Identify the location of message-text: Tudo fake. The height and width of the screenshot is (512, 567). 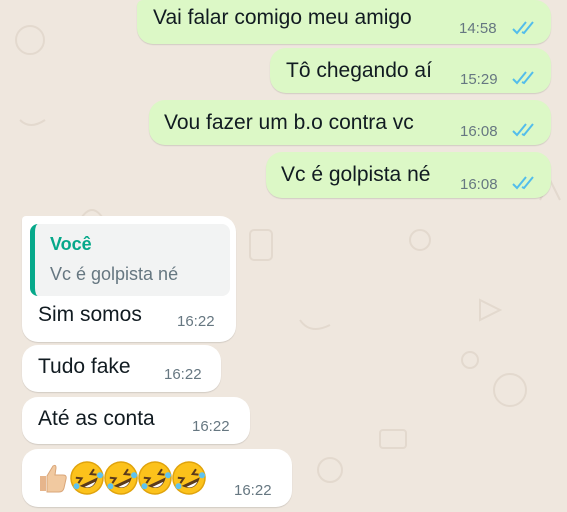
(84, 366).